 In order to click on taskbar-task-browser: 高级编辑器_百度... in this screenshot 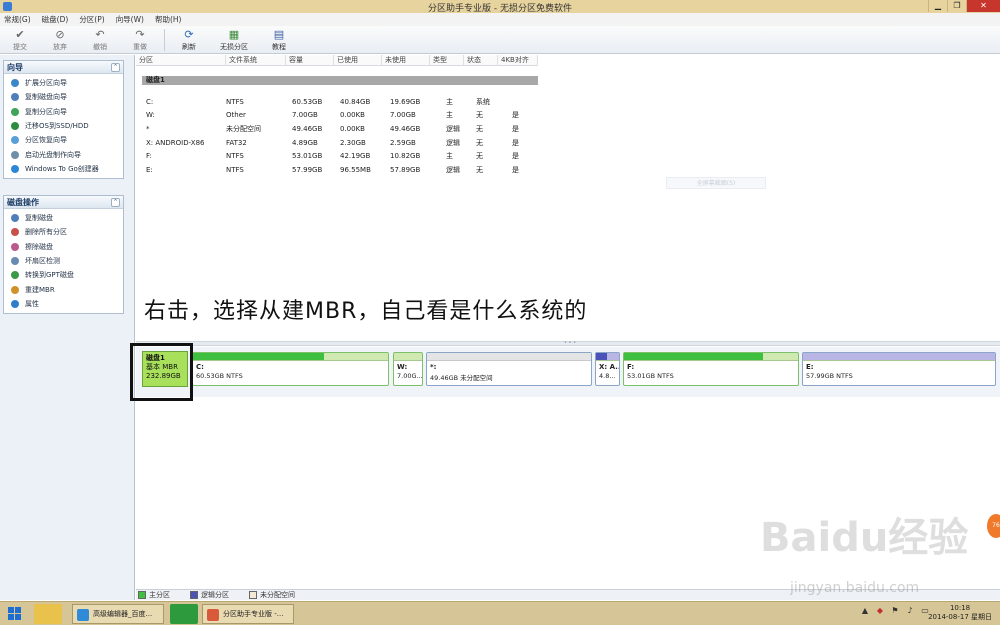, I will do `click(118, 614)`.